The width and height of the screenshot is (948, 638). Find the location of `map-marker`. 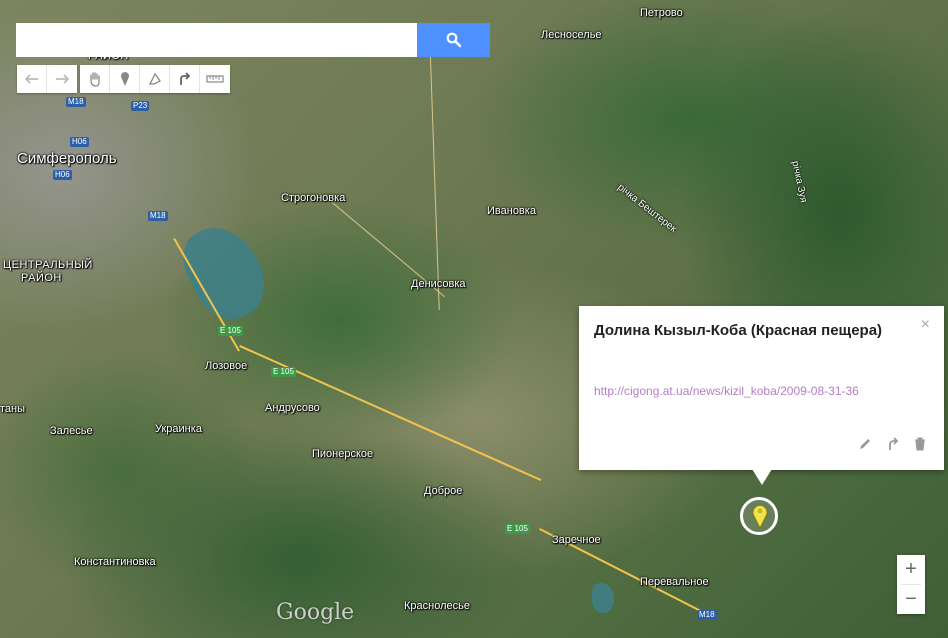

map-marker is located at coordinates (760, 518).